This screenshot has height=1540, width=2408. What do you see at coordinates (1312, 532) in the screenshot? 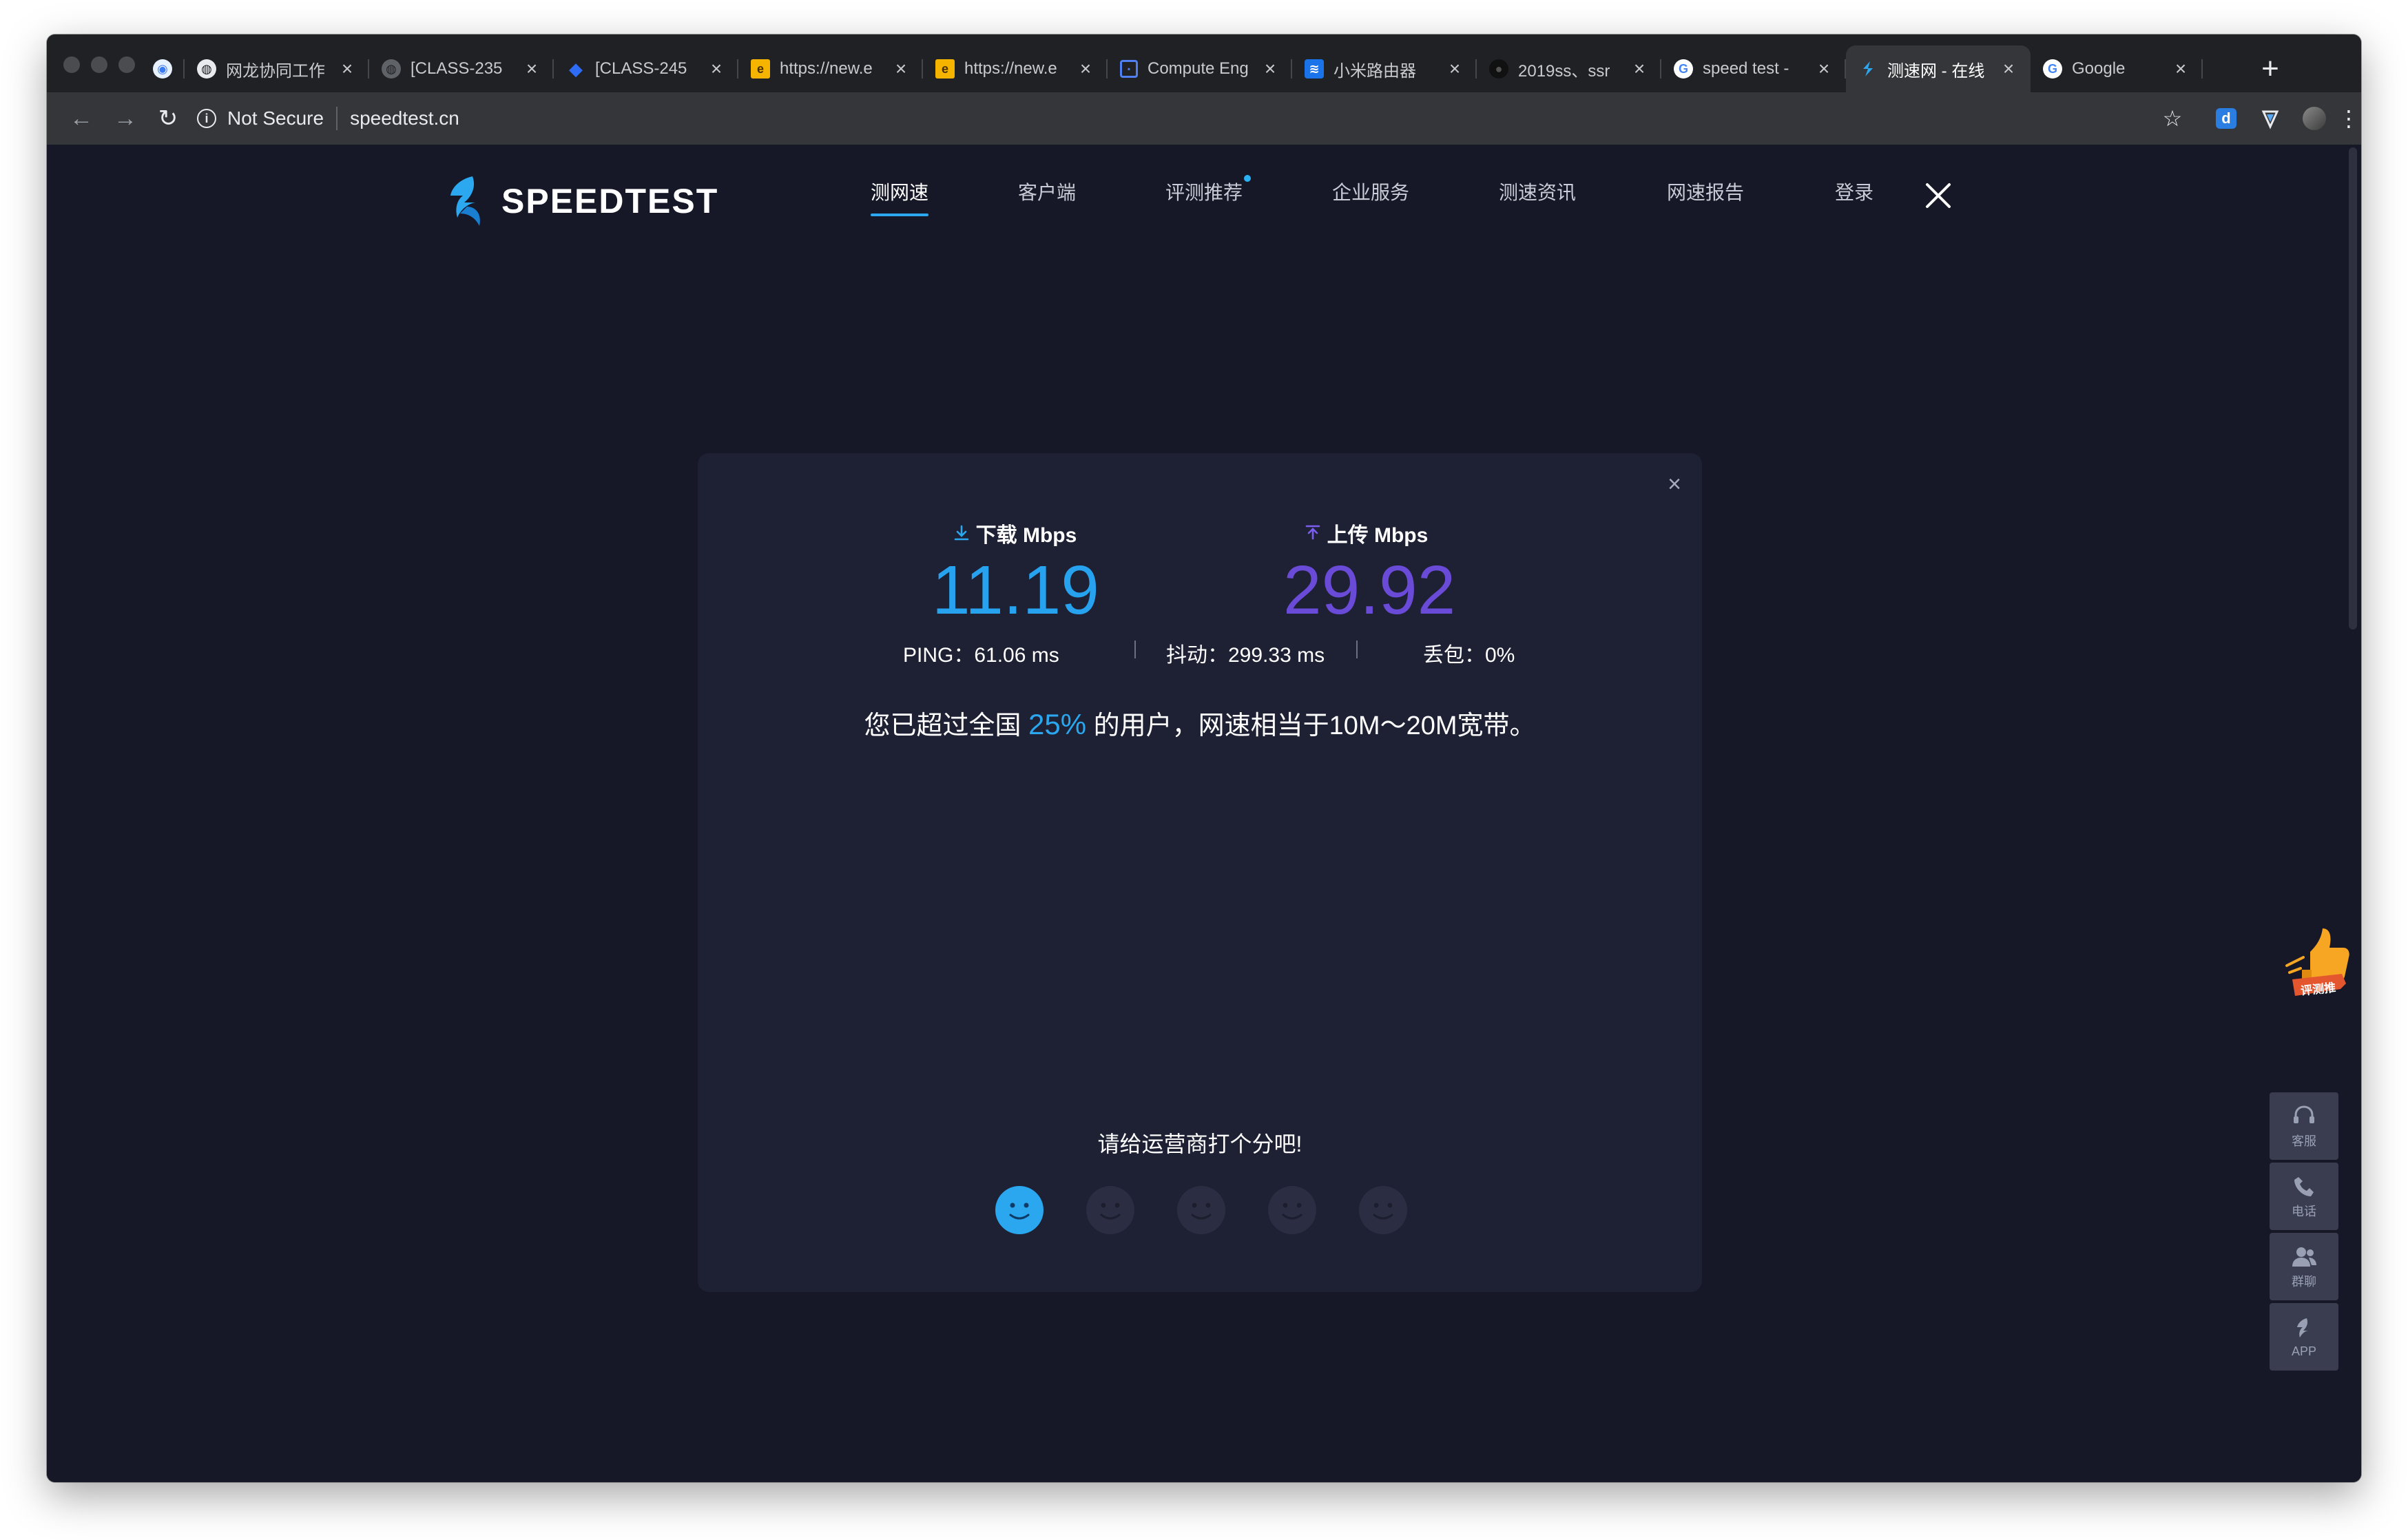
I see `upload-icon` at bounding box center [1312, 532].